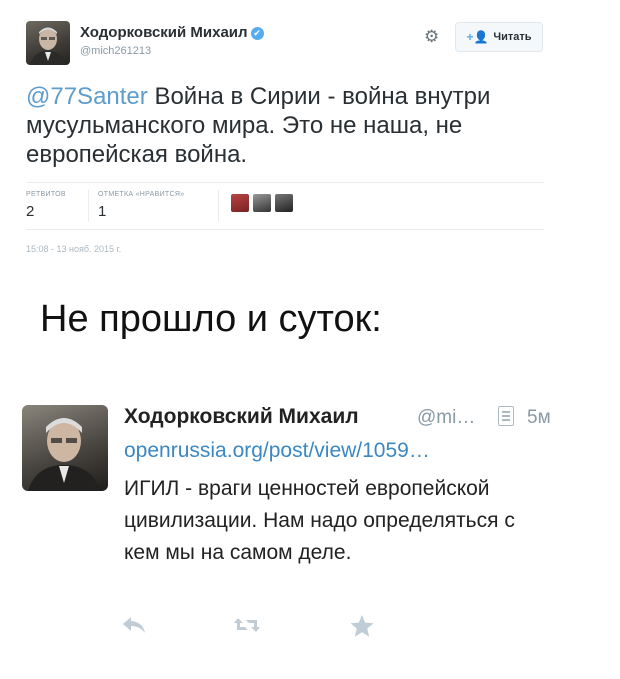 This screenshot has height=679, width=620. Describe the element at coordinates (477, 37) in the screenshot. I see `add-user-icon: +👤` at that location.